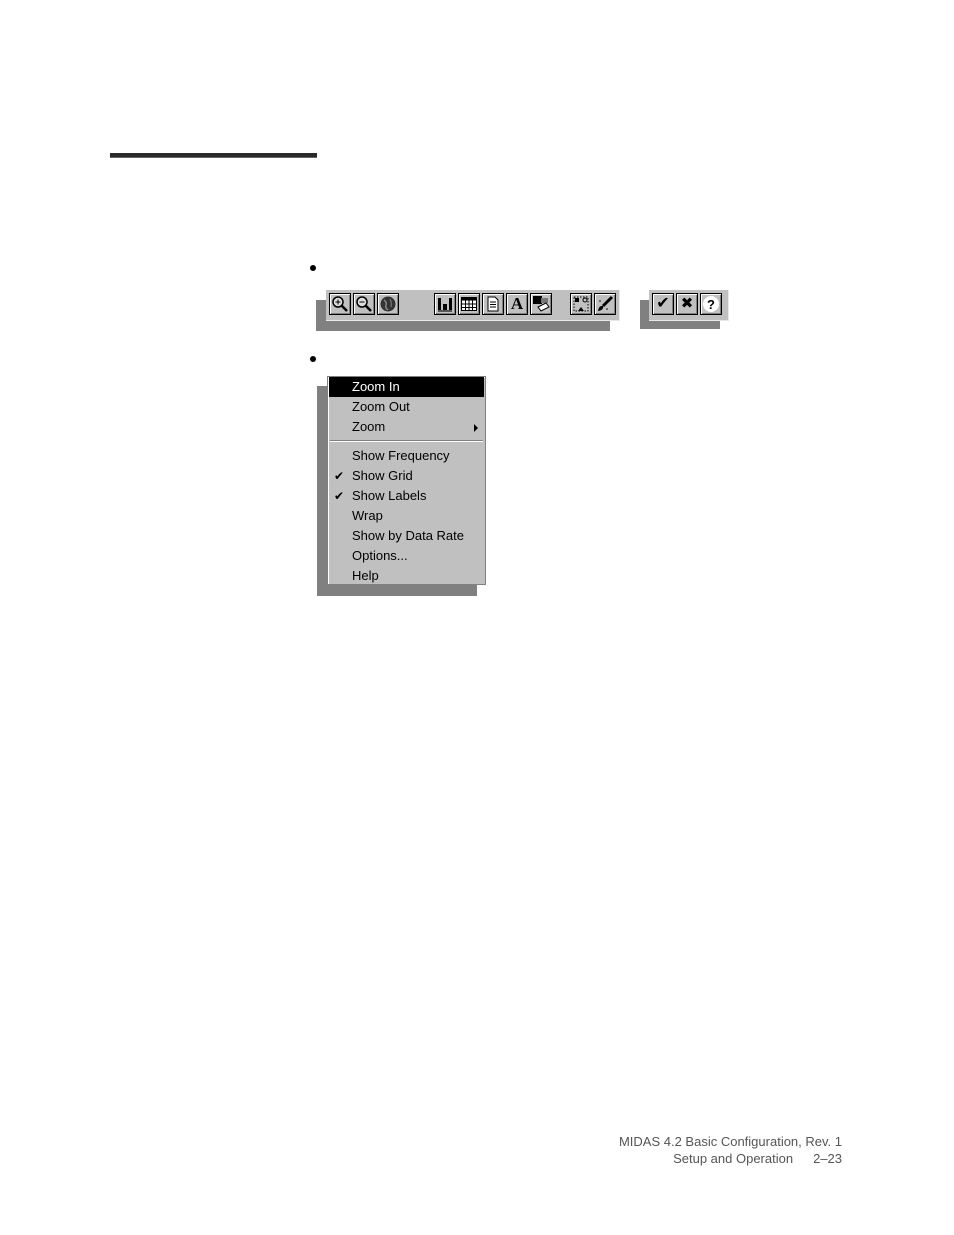 The image size is (954, 1235). What do you see at coordinates (313, 268) in the screenshot?
I see `bullet-toolbars` at bounding box center [313, 268].